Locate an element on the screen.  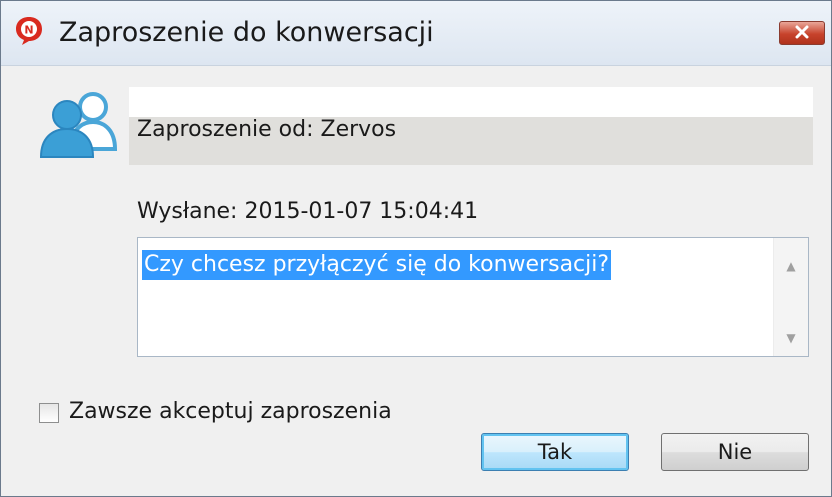
no-button: Nie is located at coordinates (735, 452).